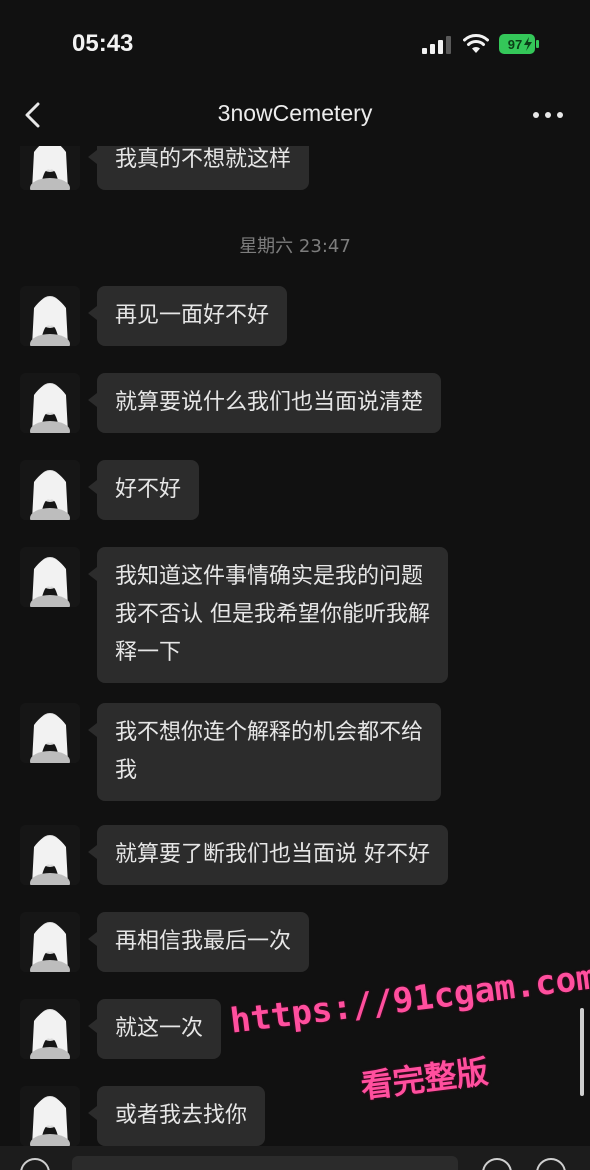 The height and width of the screenshot is (1170, 590). What do you see at coordinates (295, 44) in the screenshot?
I see `status-bar: 05:43 97` at bounding box center [295, 44].